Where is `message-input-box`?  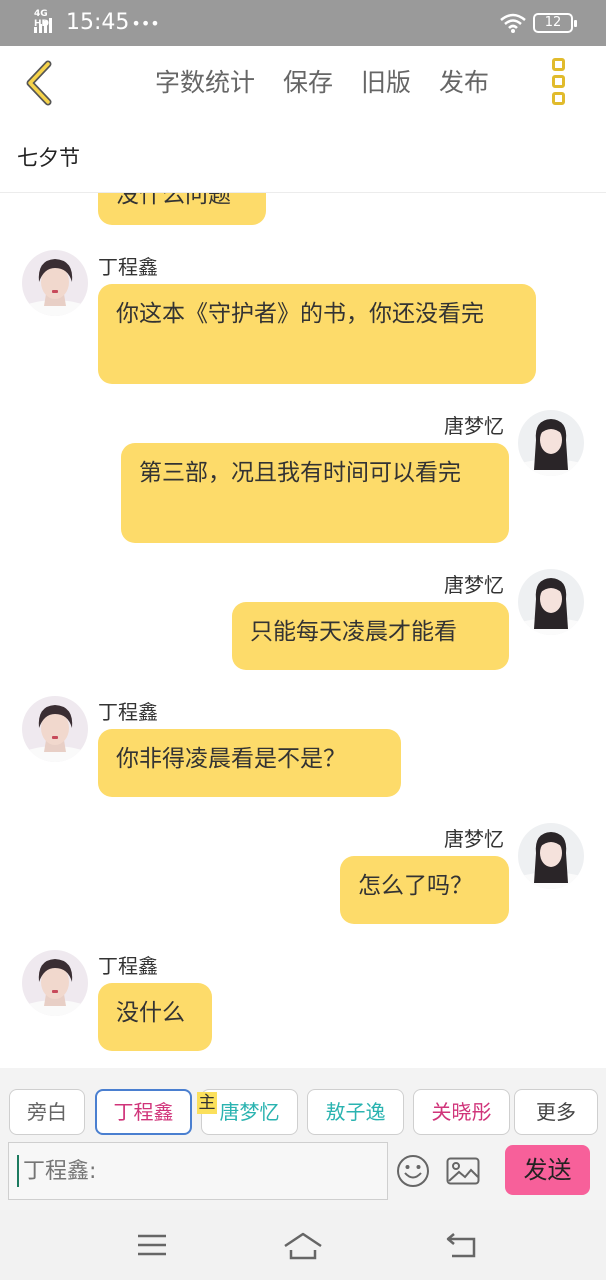
message-input-box is located at coordinates (198, 1171).